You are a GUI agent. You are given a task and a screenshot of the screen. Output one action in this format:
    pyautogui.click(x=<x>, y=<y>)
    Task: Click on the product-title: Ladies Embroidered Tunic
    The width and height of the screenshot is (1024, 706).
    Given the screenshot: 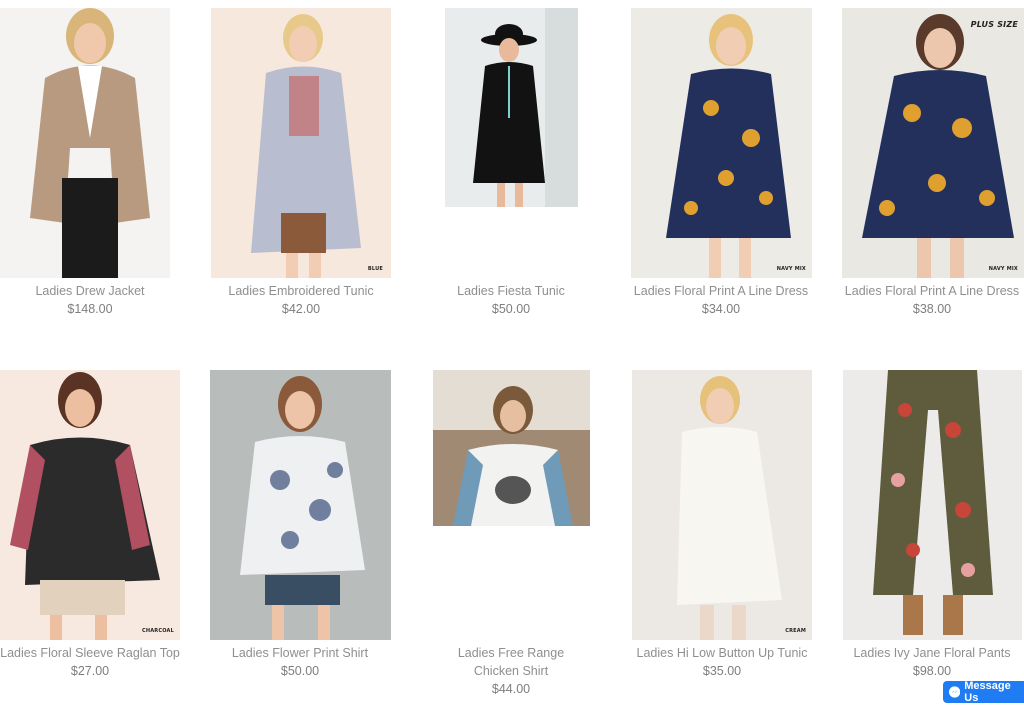 What is the action you would take?
    pyautogui.click(x=301, y=291)
    